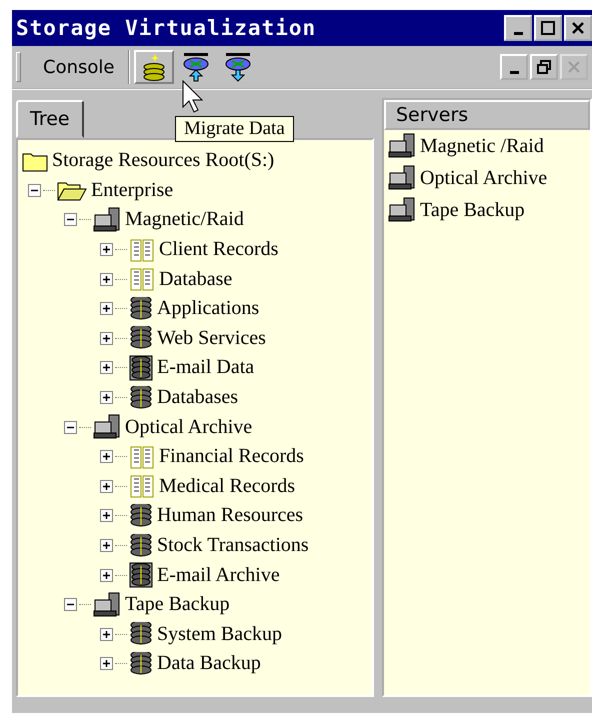 The height and width of the screenshot is (723, 592). Describe the element at coordinates (233, 546) in the screenshot. I see `tree-item: Stock Transactions` at that location.